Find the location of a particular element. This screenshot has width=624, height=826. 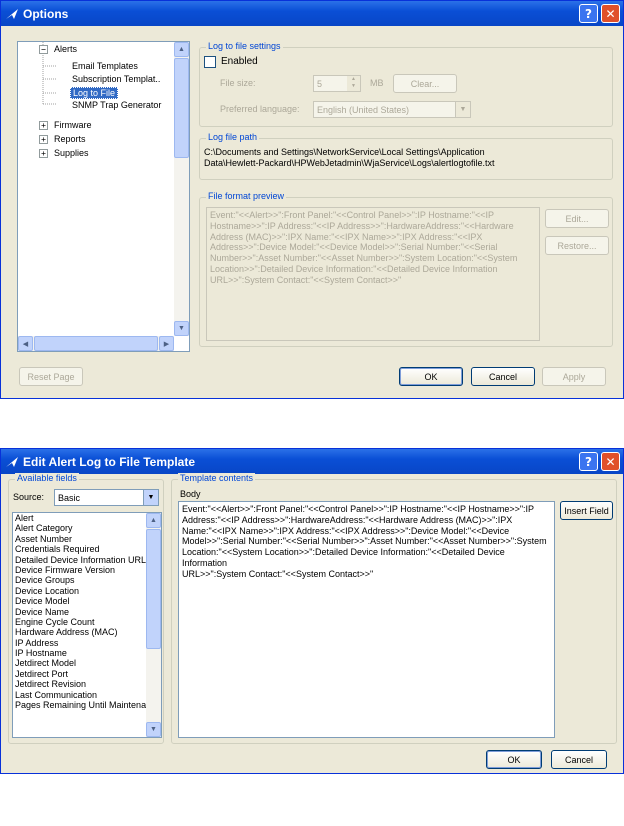

tree-vscrollbar: ▲ ▼ is located at coordinates (181, 189).